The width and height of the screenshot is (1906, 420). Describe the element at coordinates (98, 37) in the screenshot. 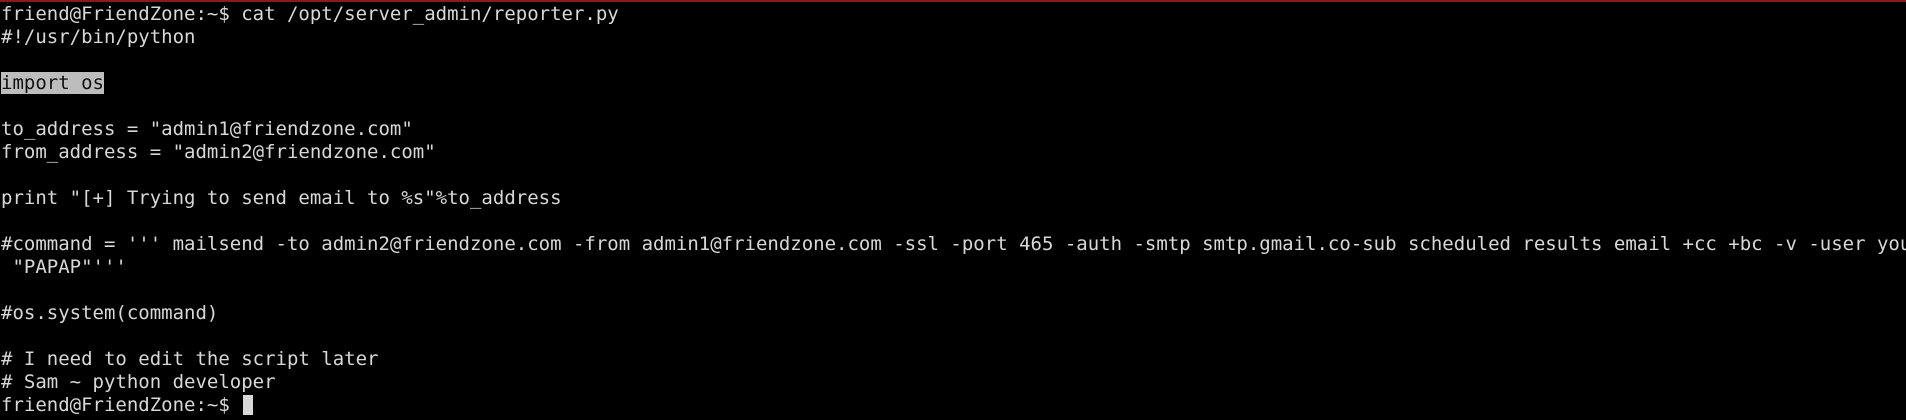

I see `terminal-line-shebang: #!/usr/bin/python` at that location.